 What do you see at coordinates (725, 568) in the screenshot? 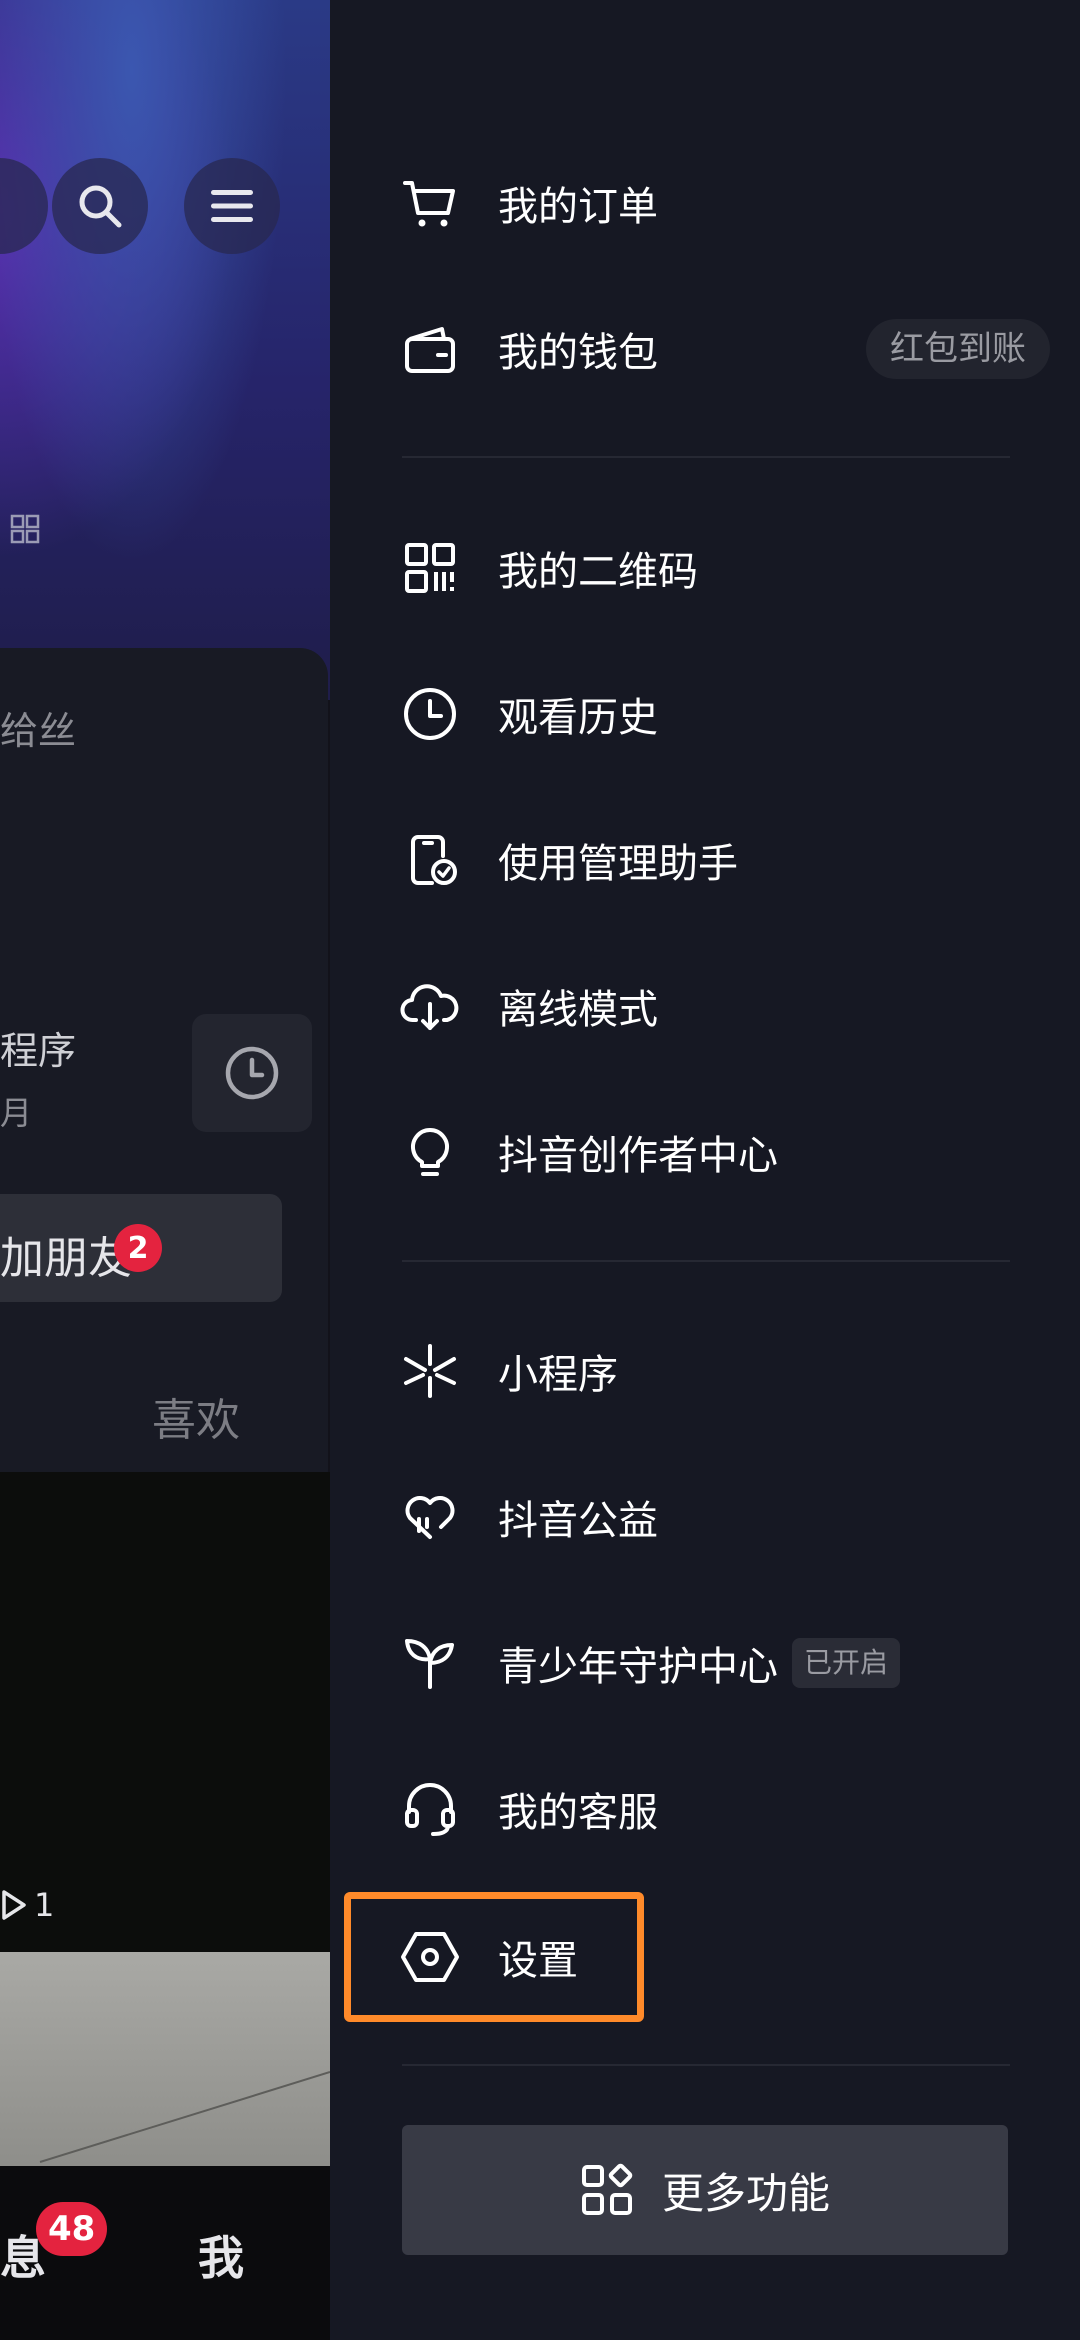
I see `menu-item-qr-code: 我的二维码` at bounding box center [725, 568].